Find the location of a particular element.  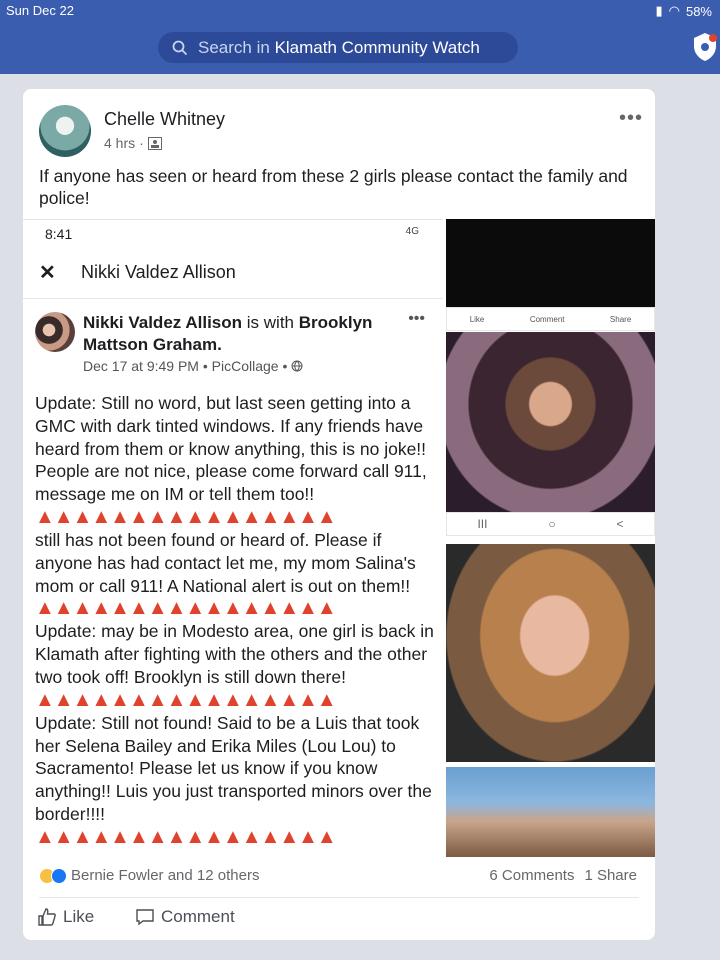

comment-label: Comment is located at coordinates (198, 916).